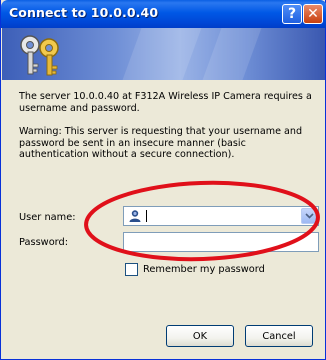 The image size is (326, 360). I want to click on password-label: Password:, so click(44, 242).